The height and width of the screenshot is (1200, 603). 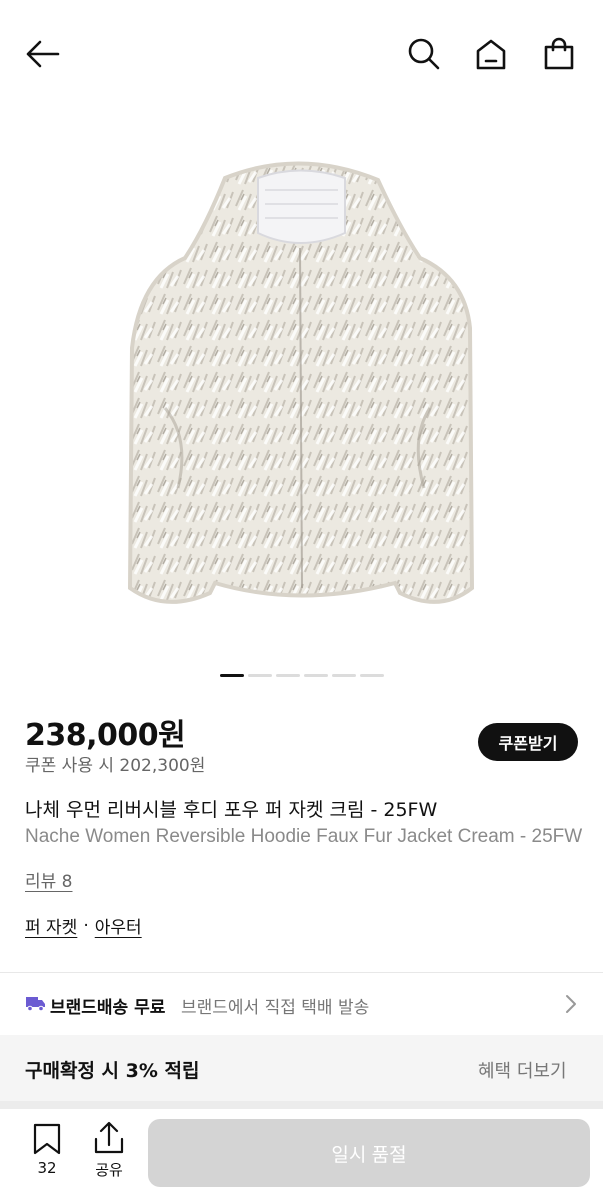 What do you see at coordinates (109, 1170) in the screenshot?
I see `share-label: 공유` at bounding box center [109, 1170].